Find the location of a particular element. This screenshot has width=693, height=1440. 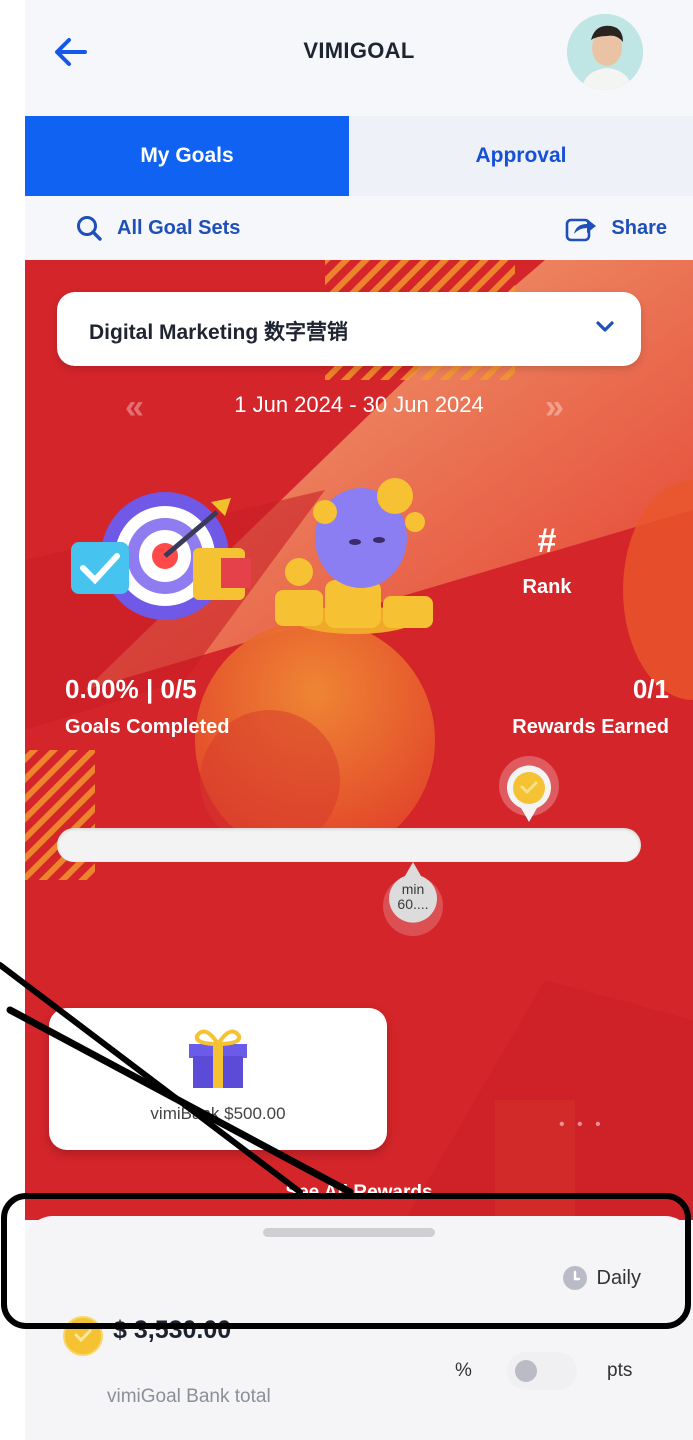

rewards-earned-value: 0/1 is located at coordinates (650, 689).